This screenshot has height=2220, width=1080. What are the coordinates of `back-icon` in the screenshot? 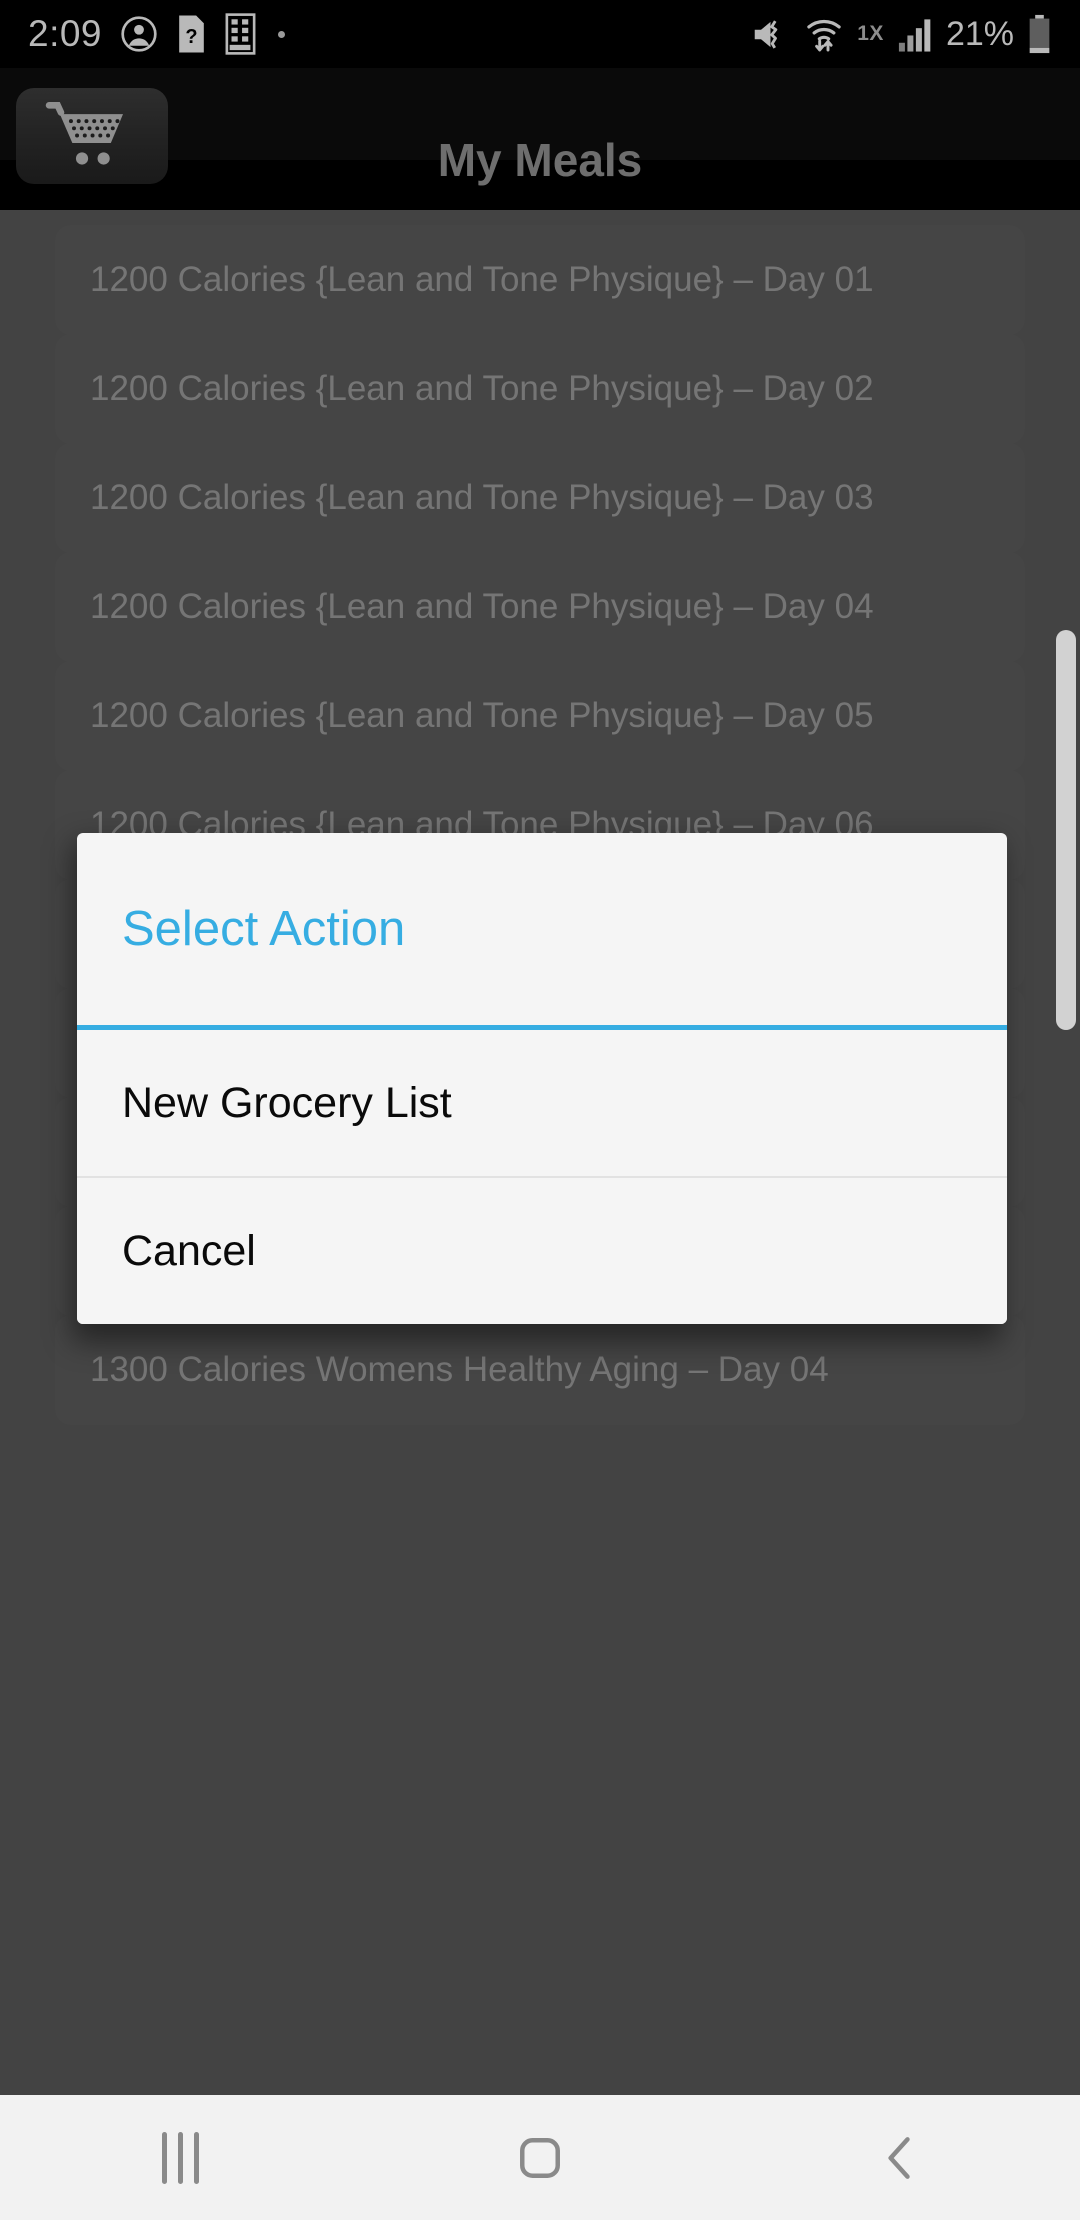 It's located at (899, 2157).